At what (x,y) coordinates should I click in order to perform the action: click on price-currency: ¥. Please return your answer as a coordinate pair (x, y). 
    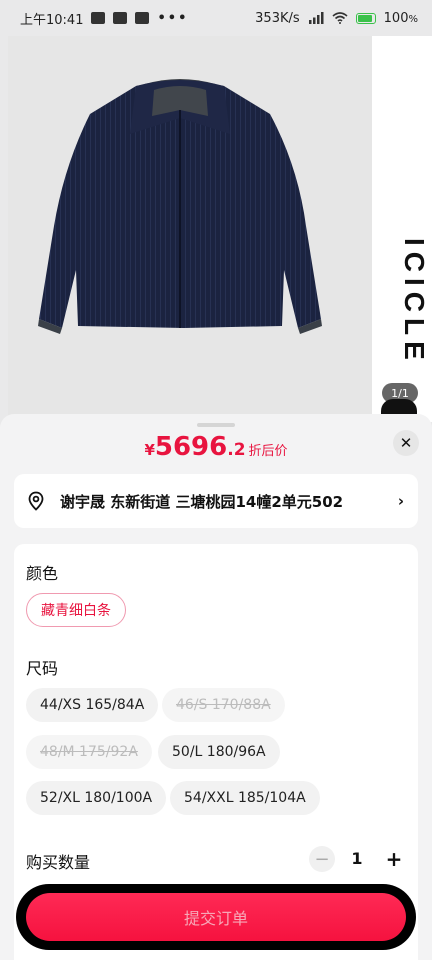
    Looking at the image, I should click on (149, 450).